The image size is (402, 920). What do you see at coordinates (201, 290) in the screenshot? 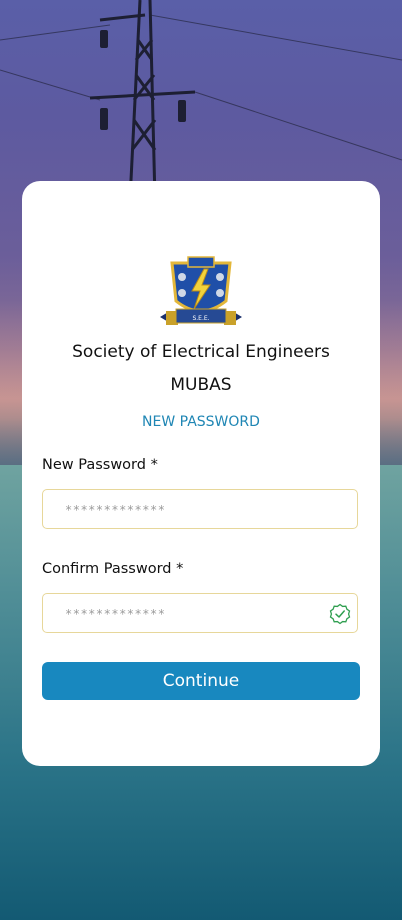
I see `see-logo-icon: S.E.E.` at bounding box center [201, 290].